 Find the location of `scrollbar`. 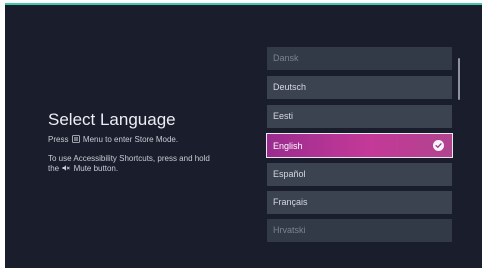

scrollbar is located at coordinates (459, 79).